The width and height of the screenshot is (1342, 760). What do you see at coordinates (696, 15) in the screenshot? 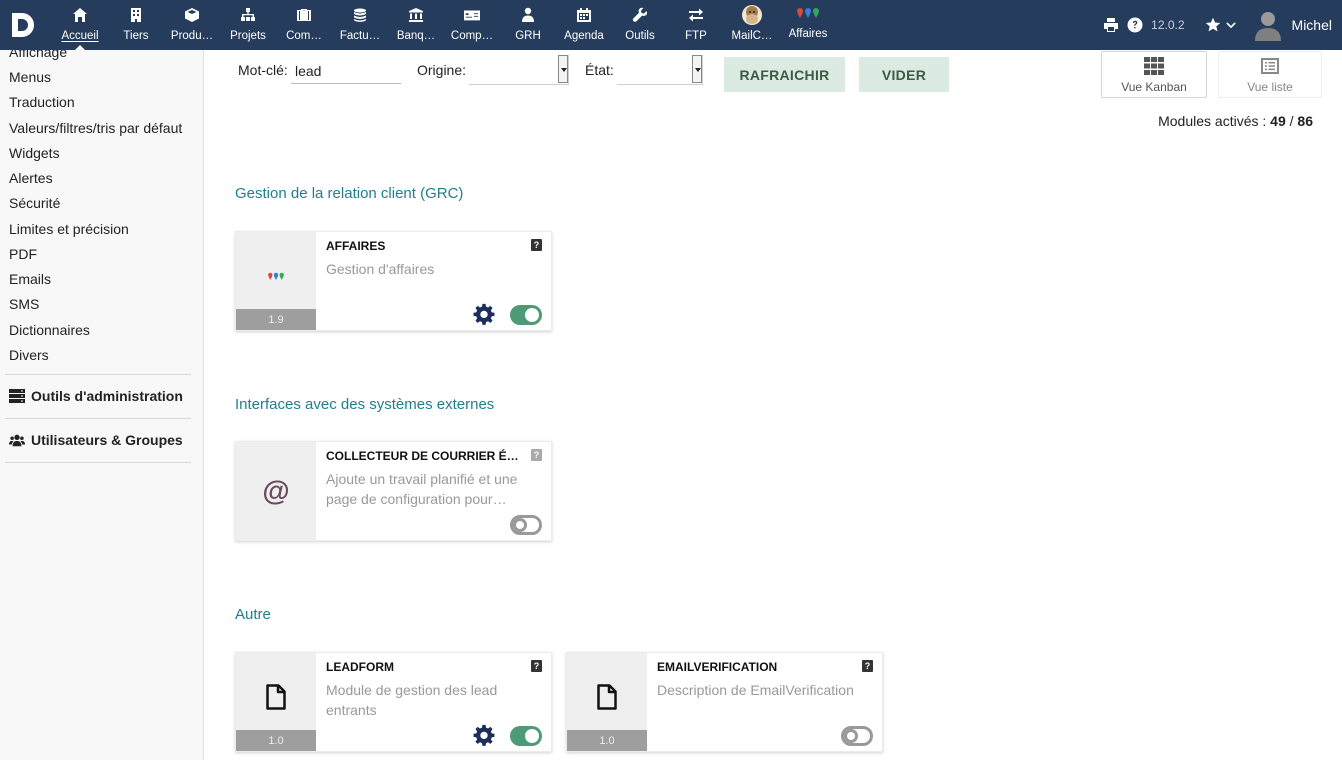
I see `exchange-icon` at bounding box center [696, 15].